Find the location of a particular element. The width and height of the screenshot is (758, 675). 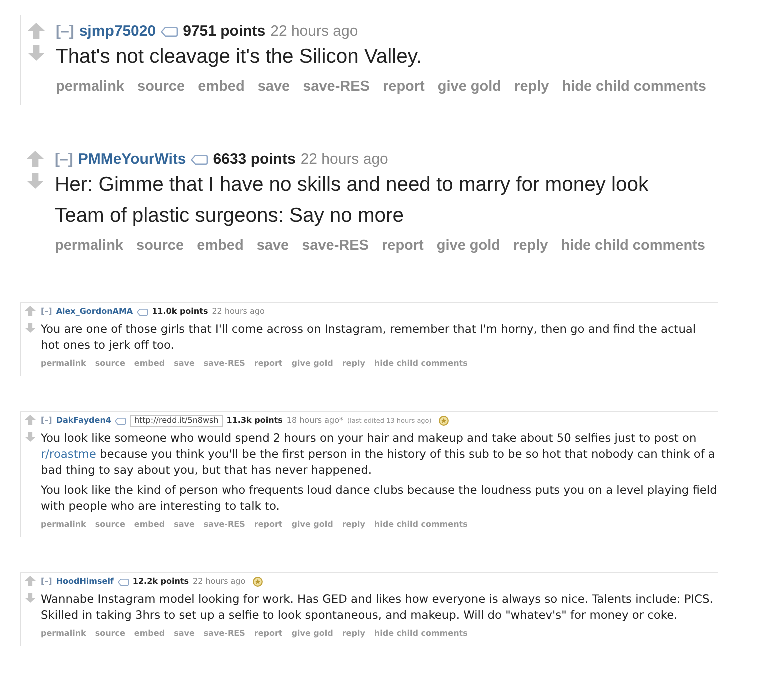

timestamp-text: 18 hours ago* is located at coordinates (315, 421).